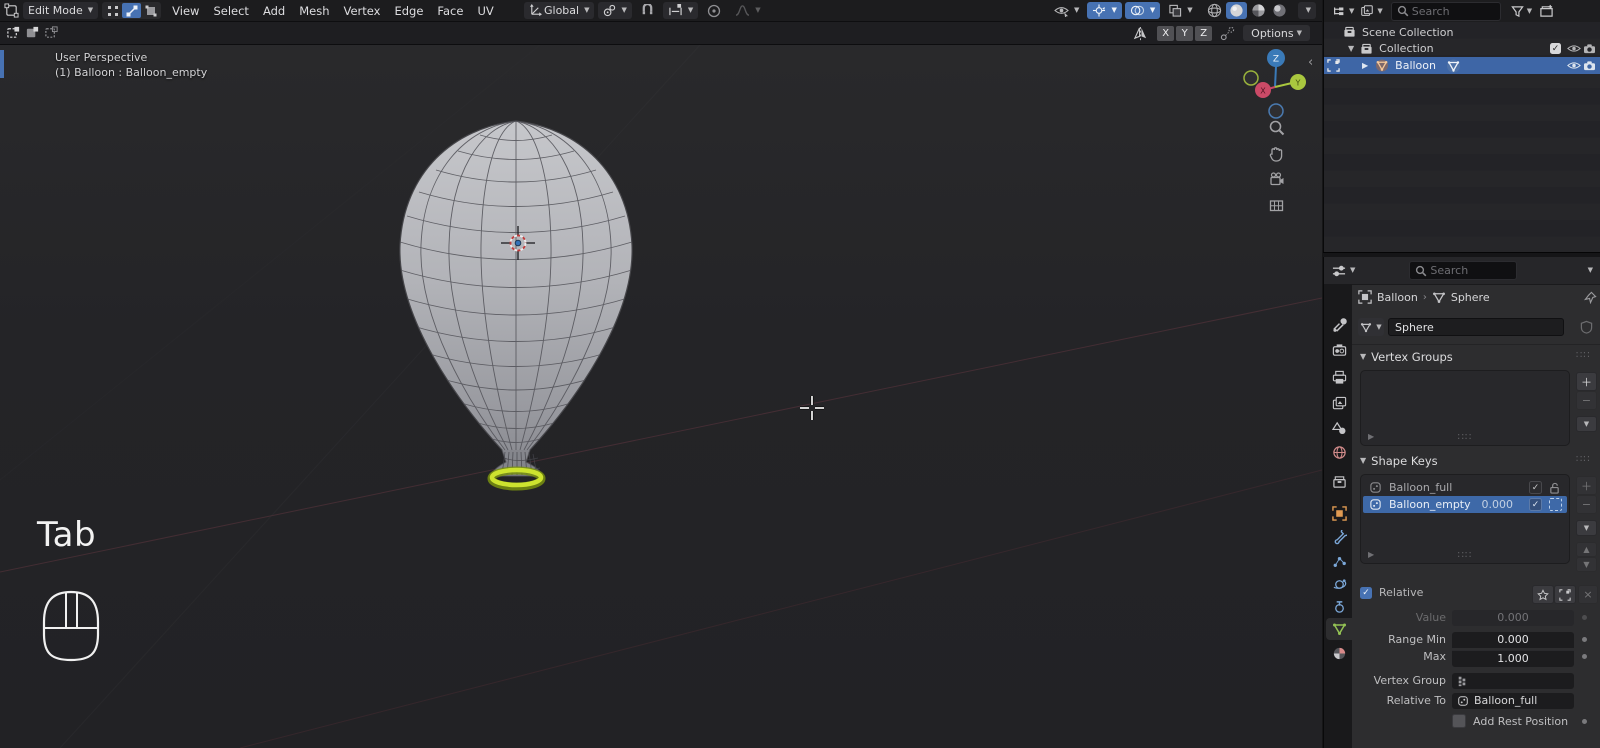 The width and height of the screenshot is (1600, 748). I want to click on pivot-point-dropdown: ▼, so click(615, 10).